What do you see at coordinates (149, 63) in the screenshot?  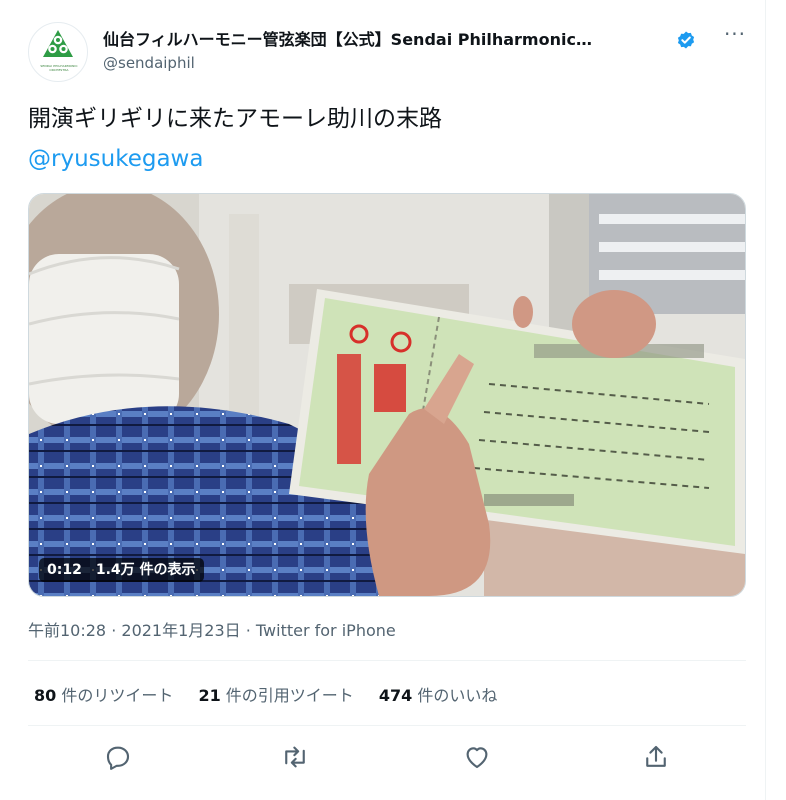 I see `author-handle: @sendaiphil` at bounding box center [149, 63].